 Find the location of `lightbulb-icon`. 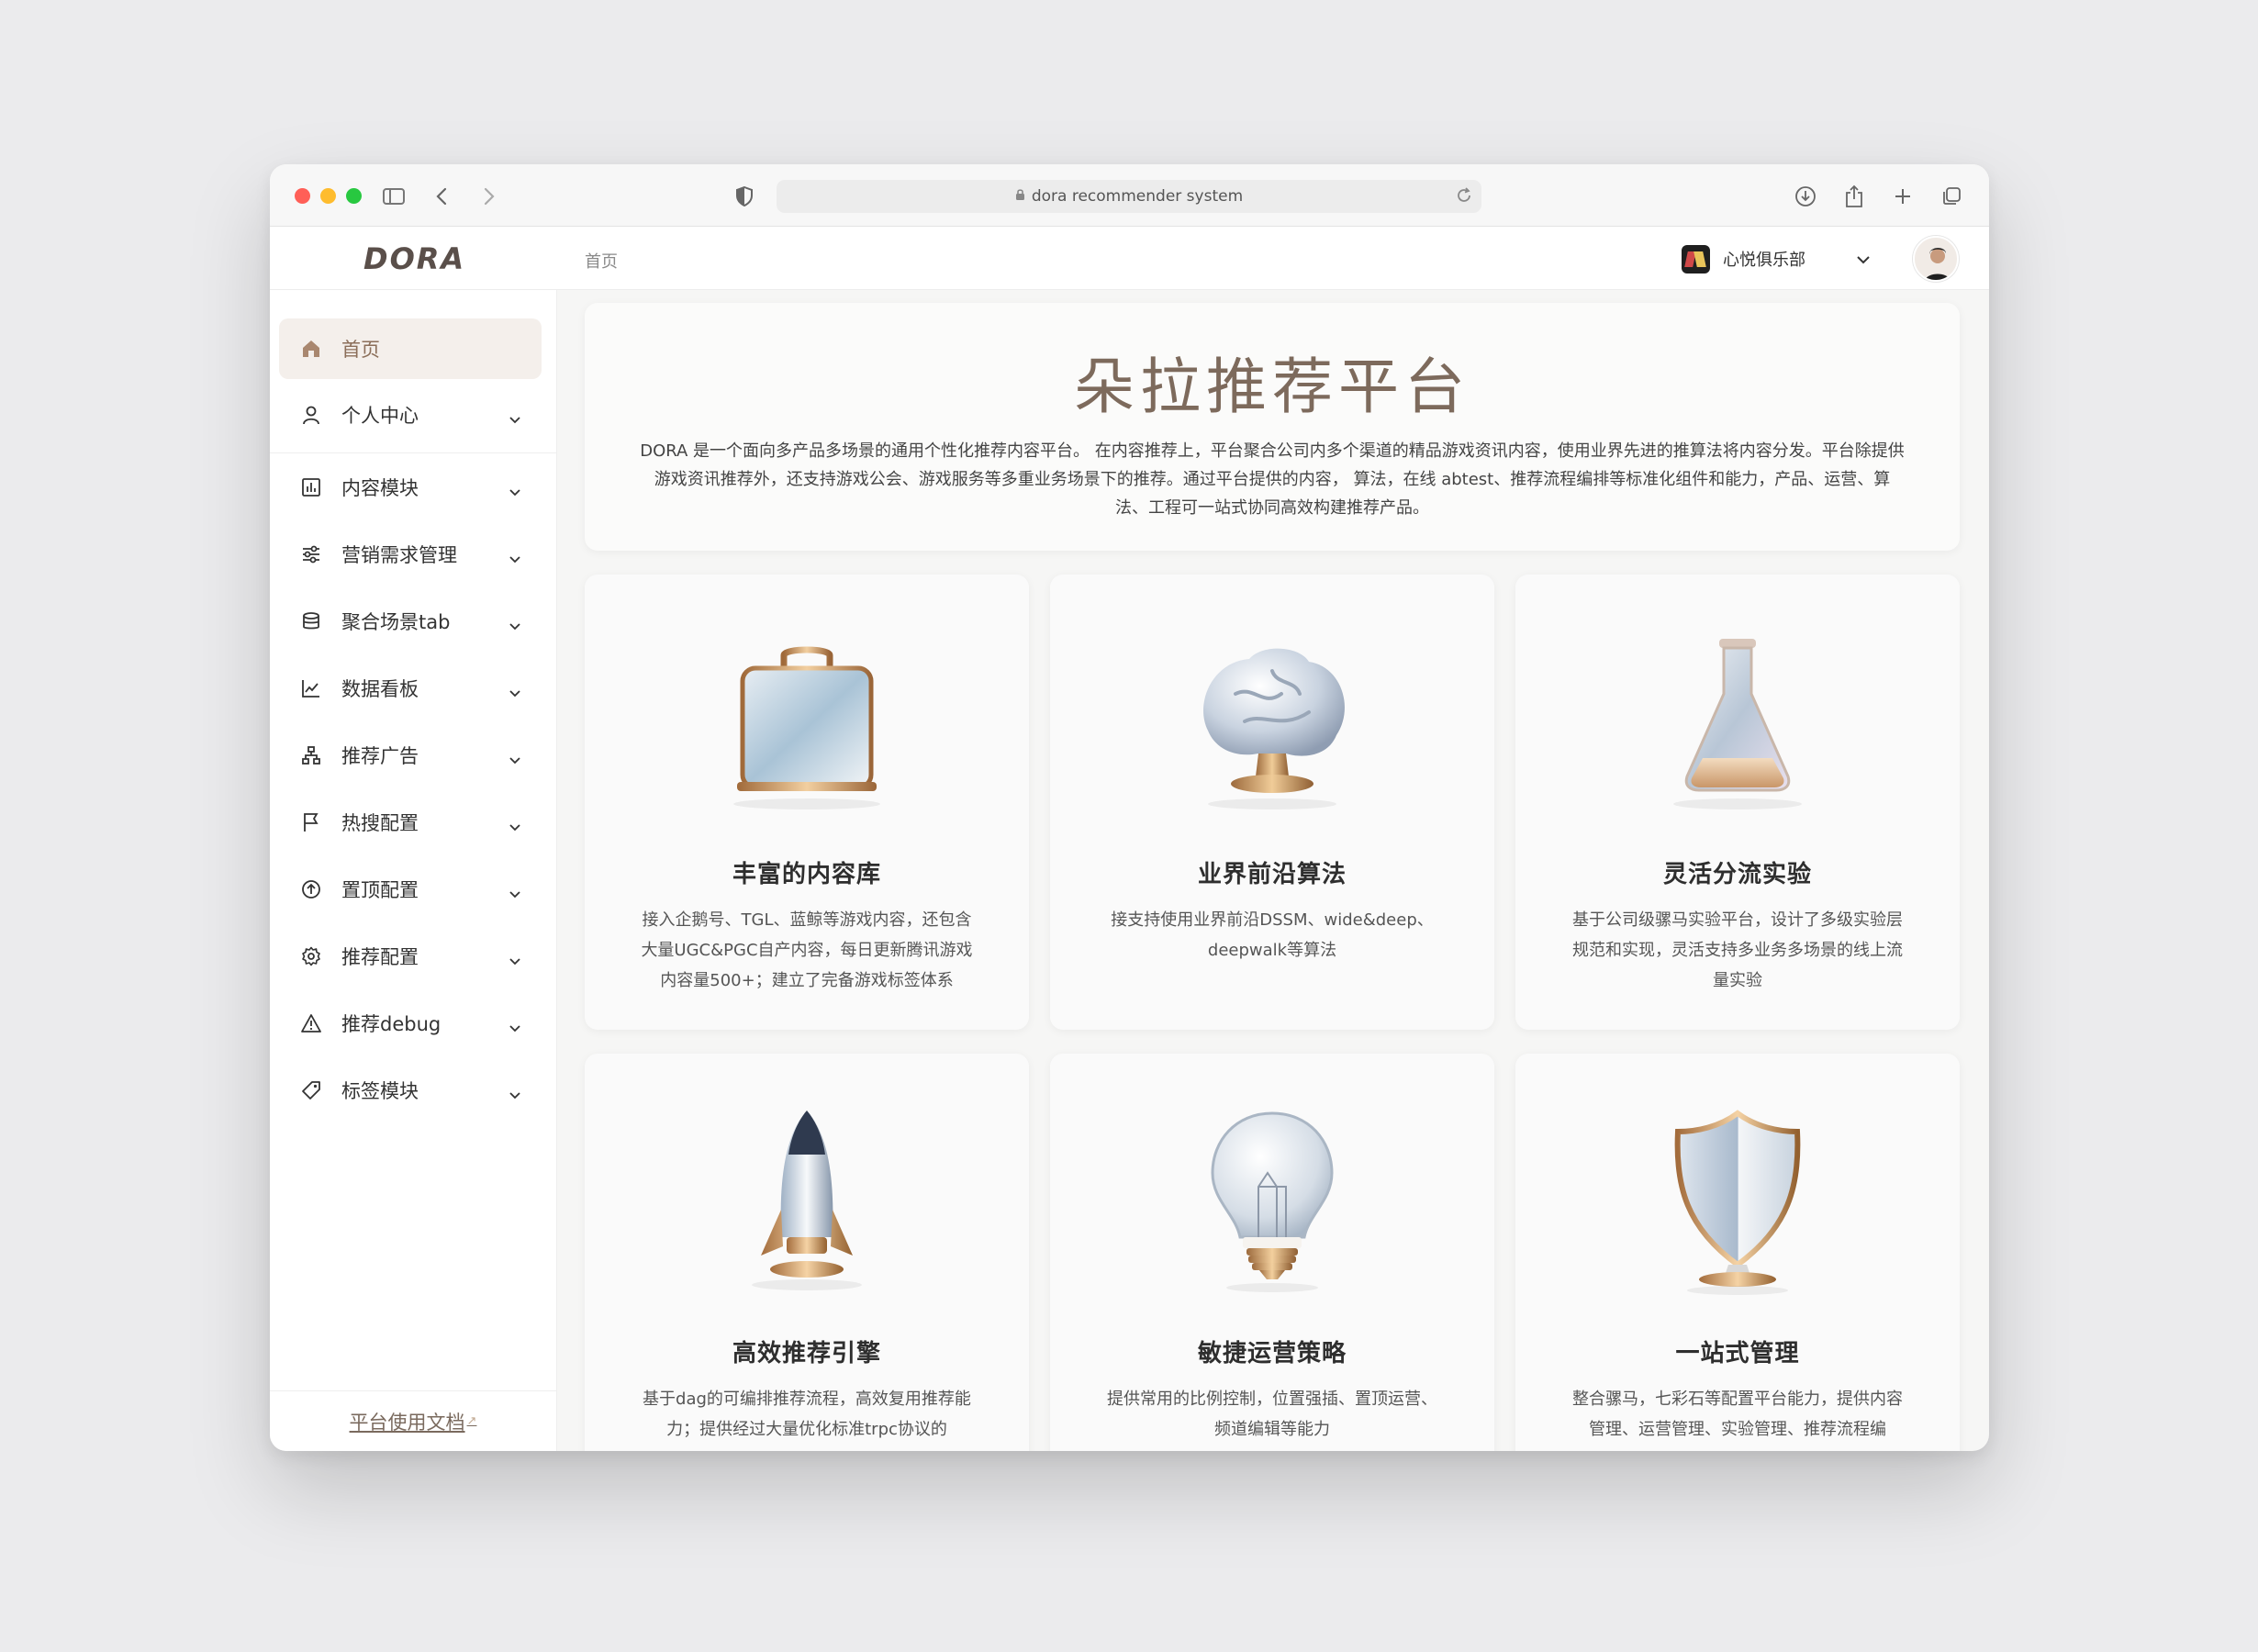

lightbulb-icon is located at coordinates (1272, 1200).